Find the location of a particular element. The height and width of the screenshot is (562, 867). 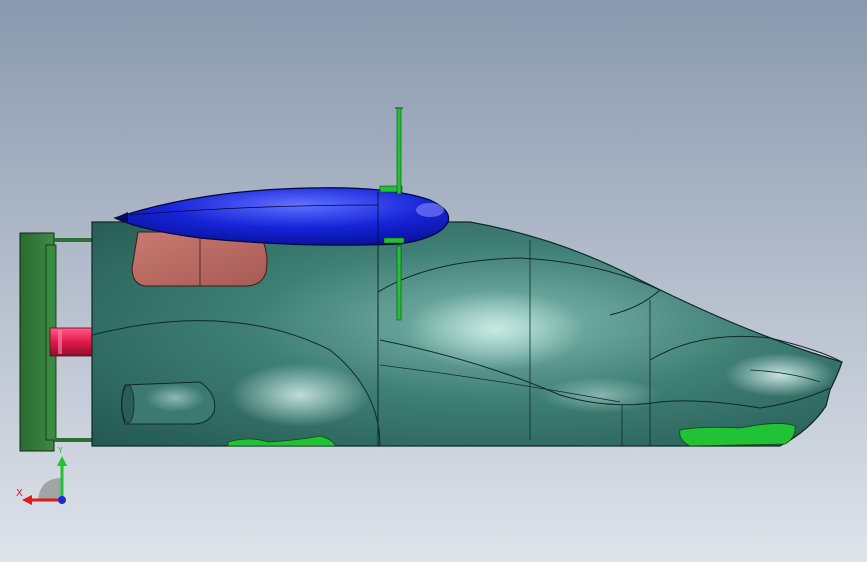

z-axis-icon is located at coordinates (62, 500).